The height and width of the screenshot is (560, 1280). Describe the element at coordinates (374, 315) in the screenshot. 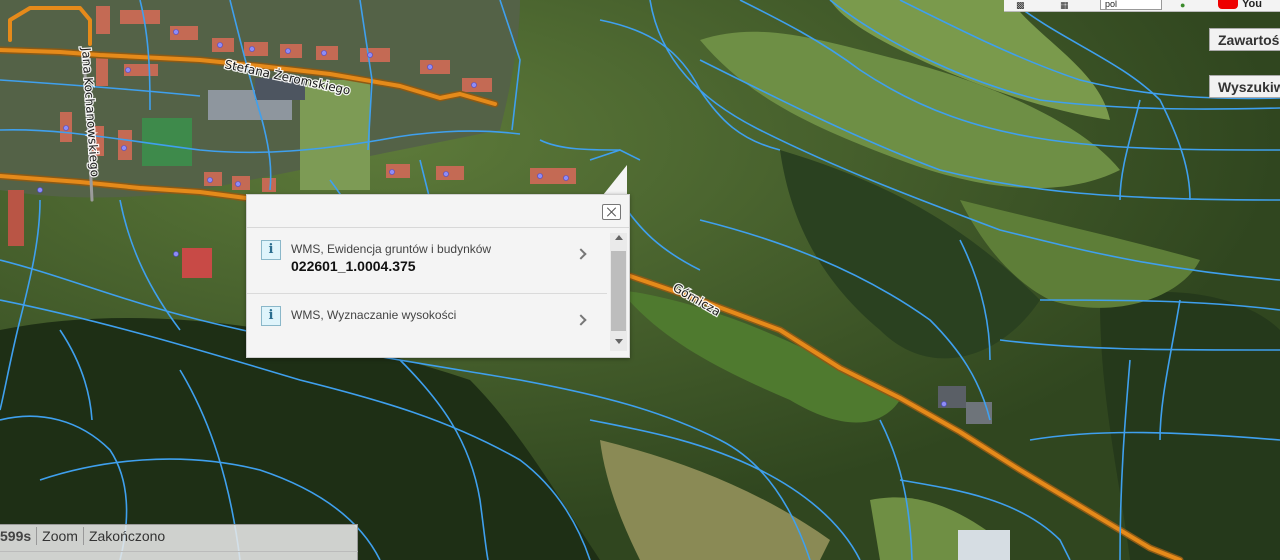

I see `result-layer-title: WMS, Wyznaczanie wysokości` at that location.